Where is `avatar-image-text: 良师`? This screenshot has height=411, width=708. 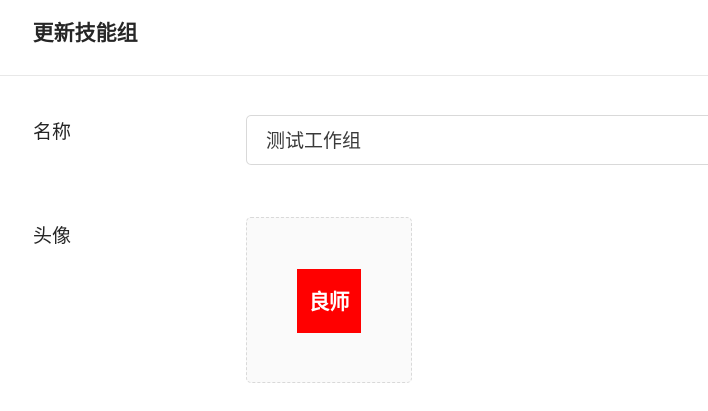
avatar-image-text: 良师 is located at coordinates (329, 302).